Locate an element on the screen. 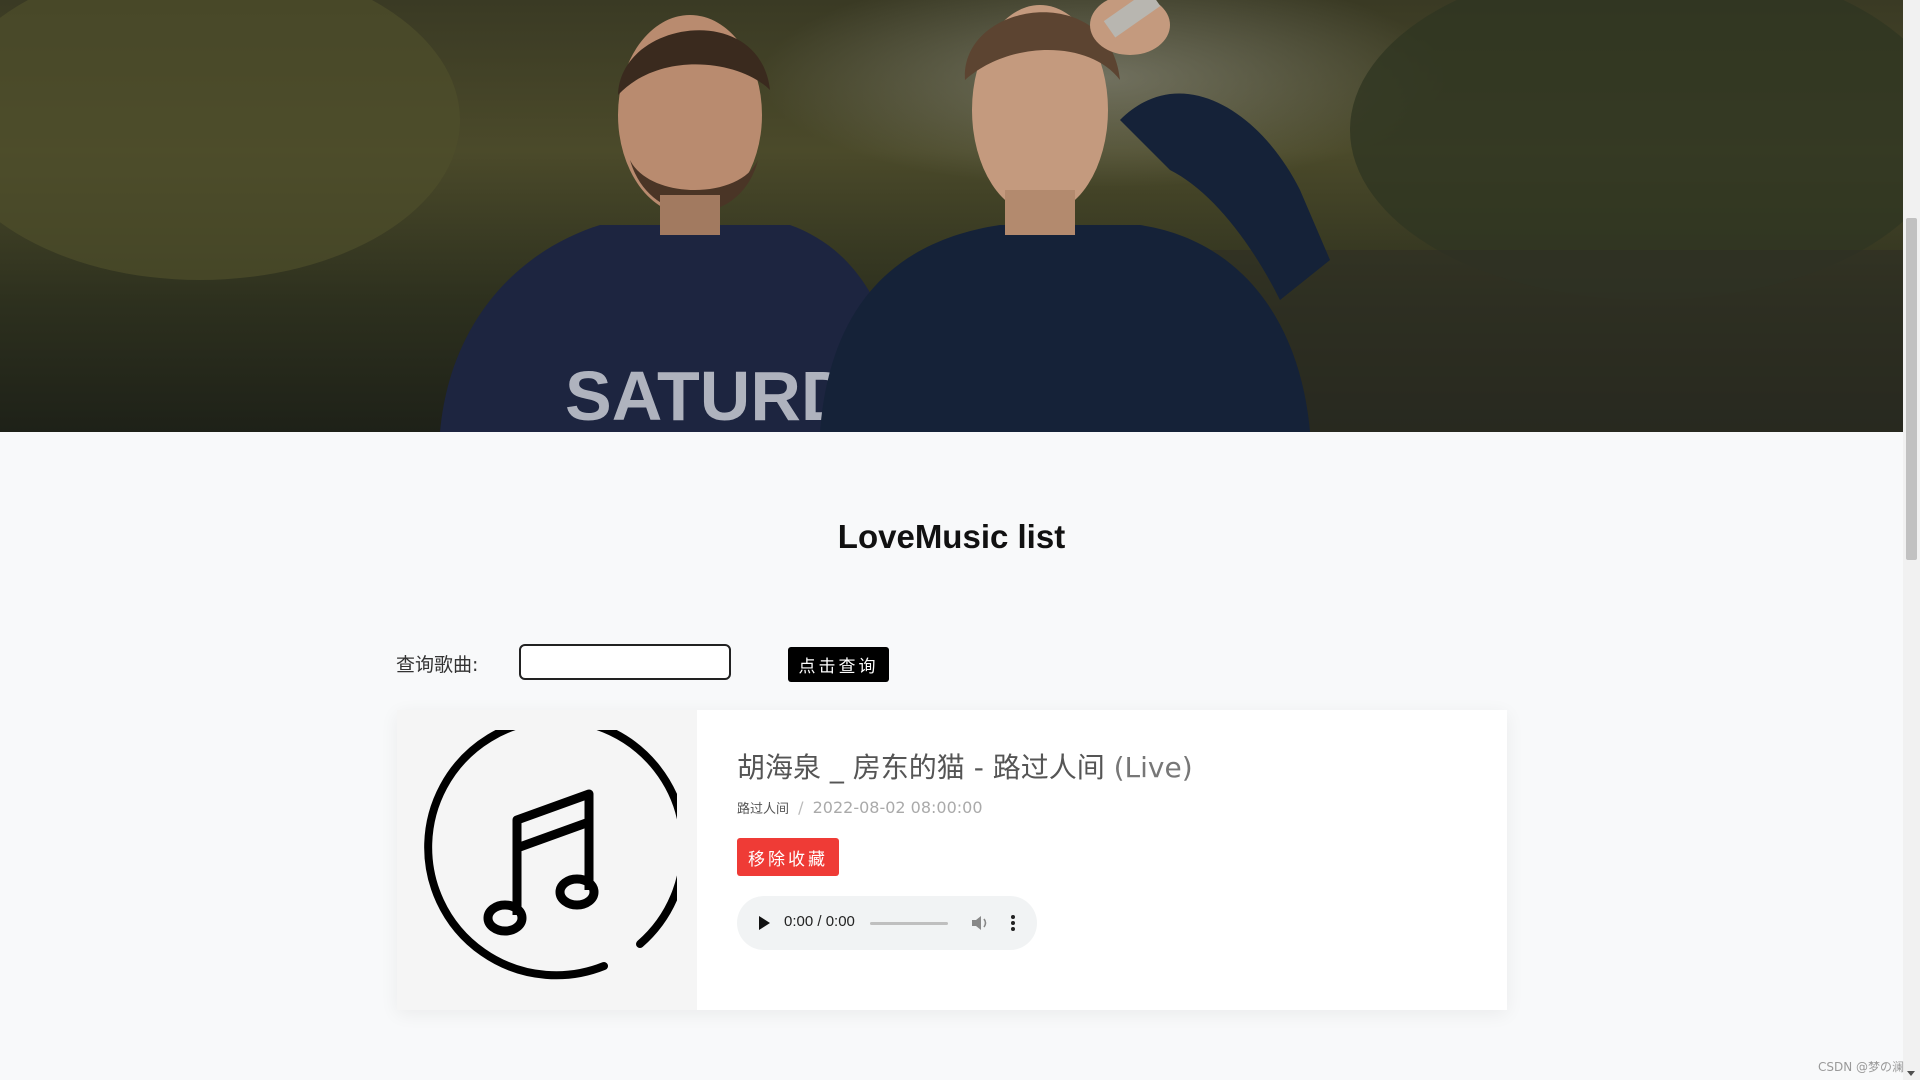 This screenshot has width=1920, height=1080. page-title: LoveMusic list is located at coordinates (951, 536).